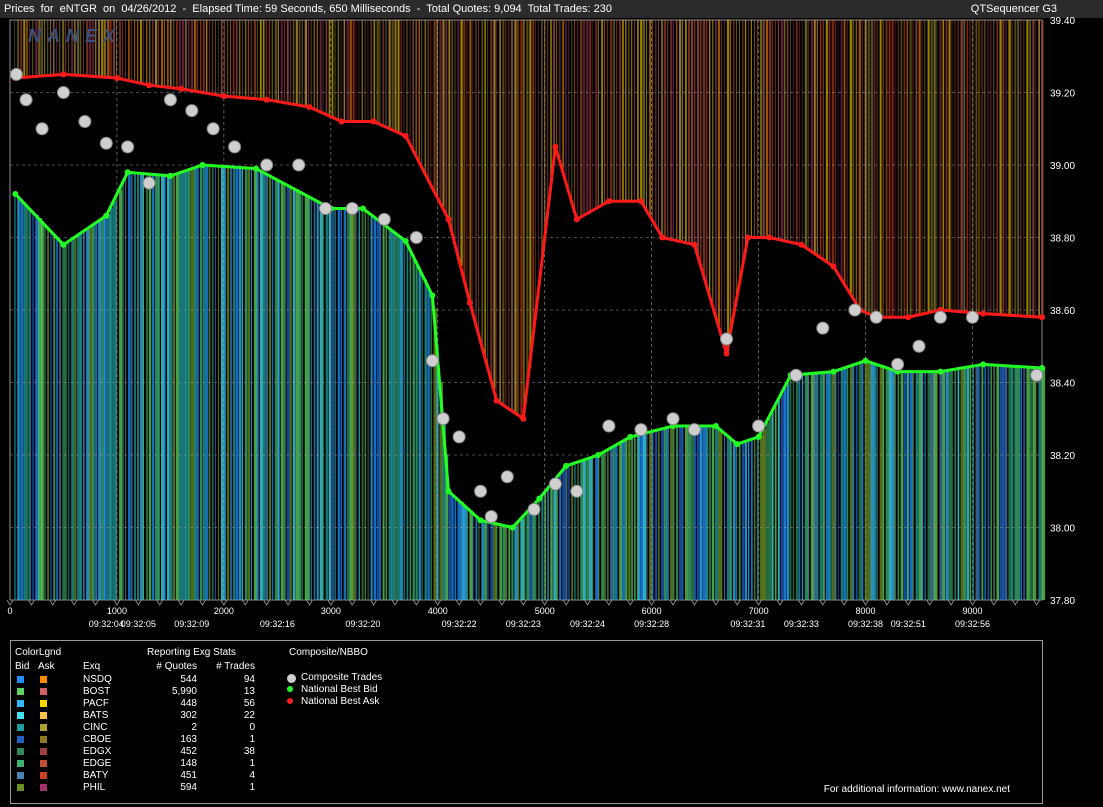 This screenshot has height=807, width=1103. I want to click on trade-count: 13, so click(249, 691).